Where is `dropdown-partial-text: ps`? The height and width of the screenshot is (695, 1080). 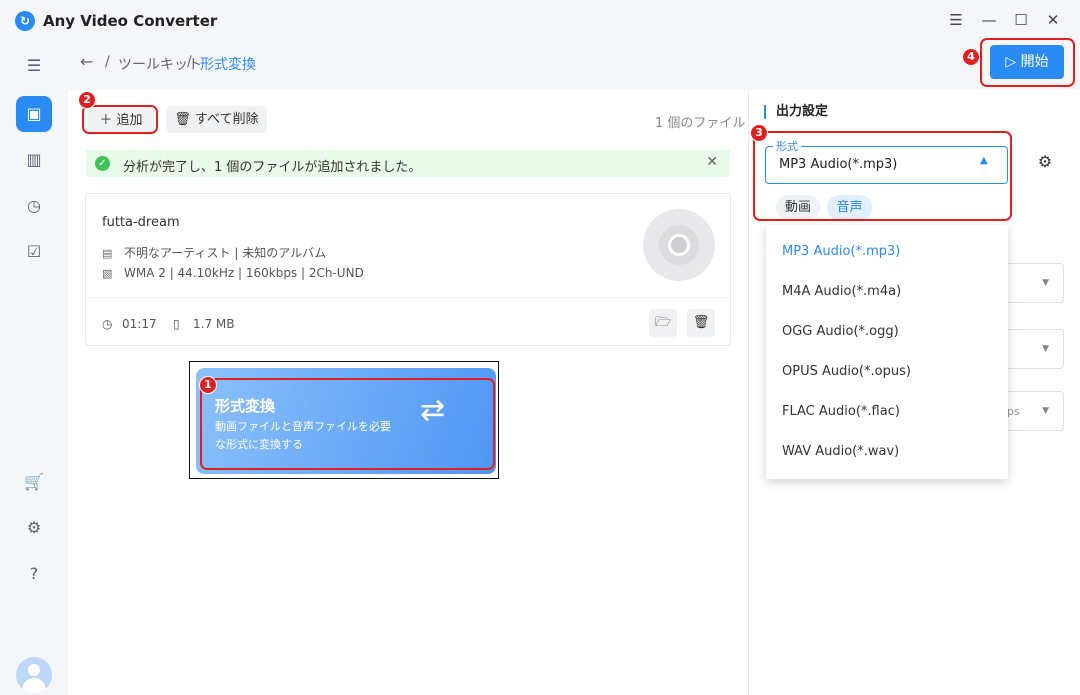
dropdown-partial-text: ps is located at coordinates (1013, 411).